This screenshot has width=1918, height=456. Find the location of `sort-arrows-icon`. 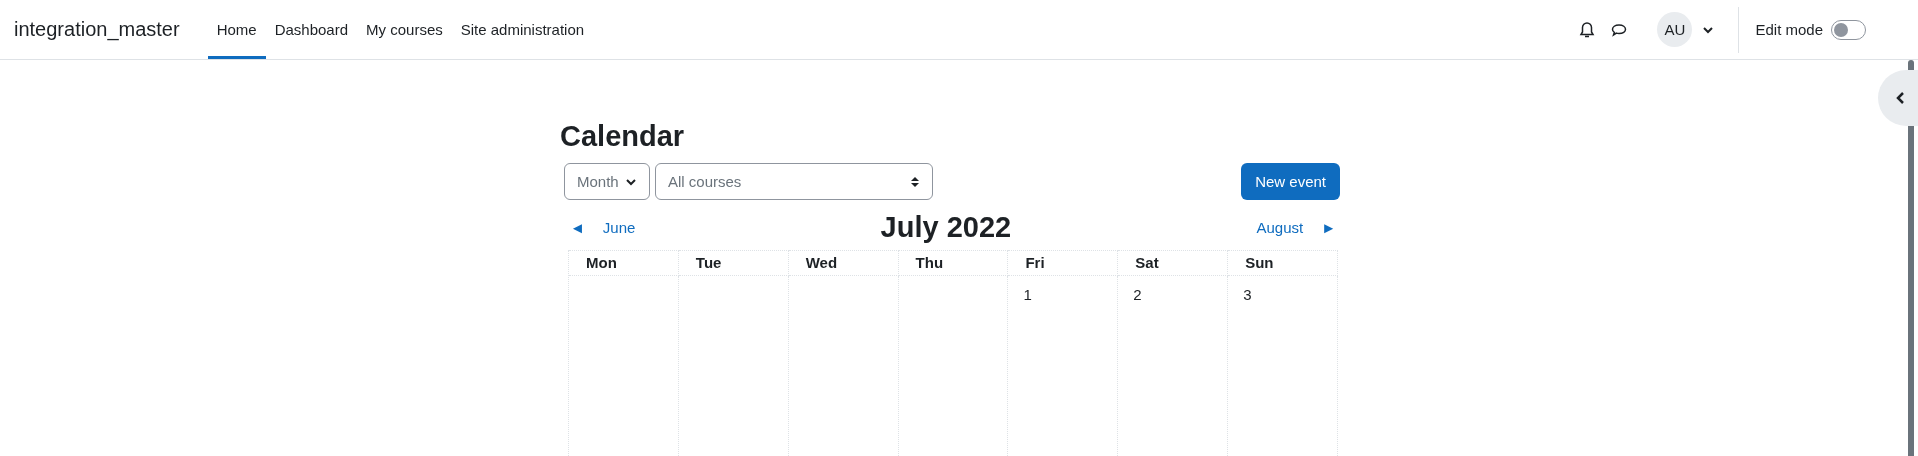

sort-arrows-icon is located at coordinates (915, 181).